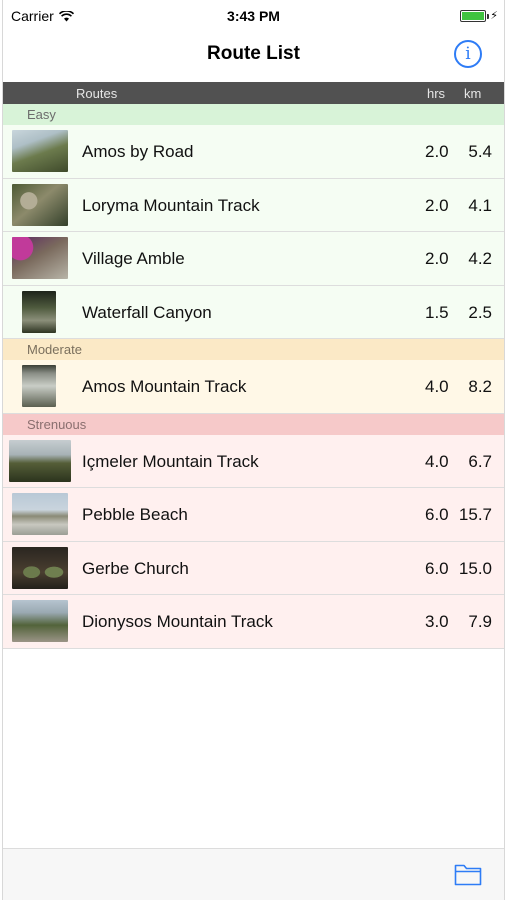 The image size is (507, 900). Describe the element at coordinates (480, 258) in the screenshot. I see `route-distance: 4.2` at that location.